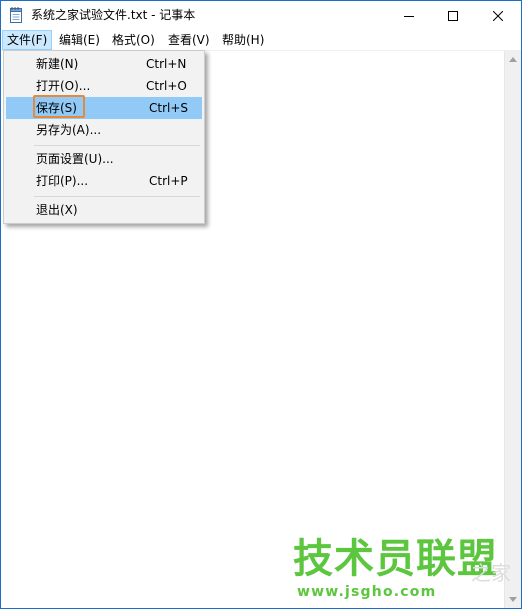  Describe the element at coordinates (16, 15) in the screenshot. I see `notepad-icon` at that location.